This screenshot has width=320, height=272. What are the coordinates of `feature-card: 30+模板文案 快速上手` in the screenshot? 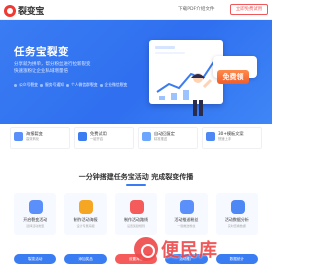 It's located at (232, 138).